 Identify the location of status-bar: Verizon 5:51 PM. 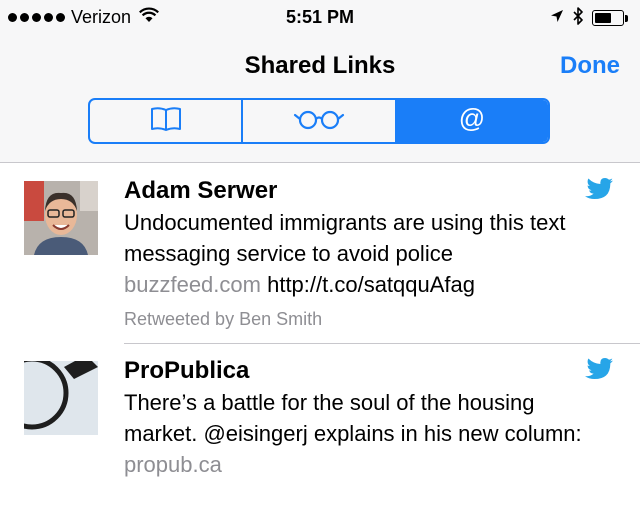
(320, 18).